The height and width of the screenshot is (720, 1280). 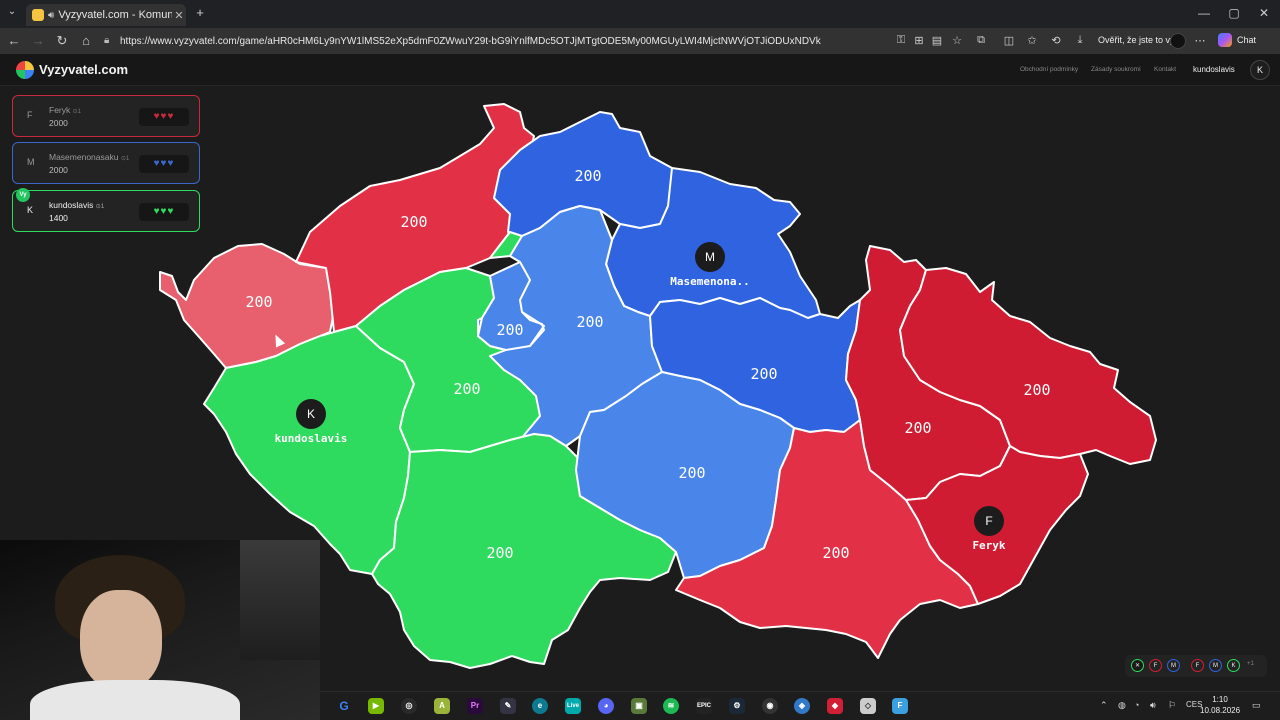 What do you see at coordinates (1250, 664) in the screenshot?
I see `mini-more-count: +1` at bounding box center [1250, 664].